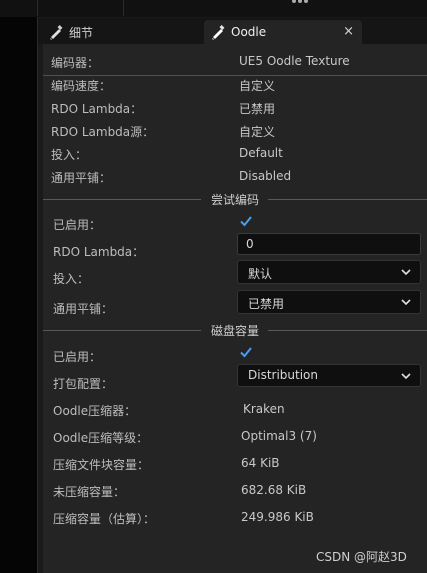  Describe the element at coordinates (235, 355) in the screenshot. I see `disk-enabled-row: 已启用：` at that location.